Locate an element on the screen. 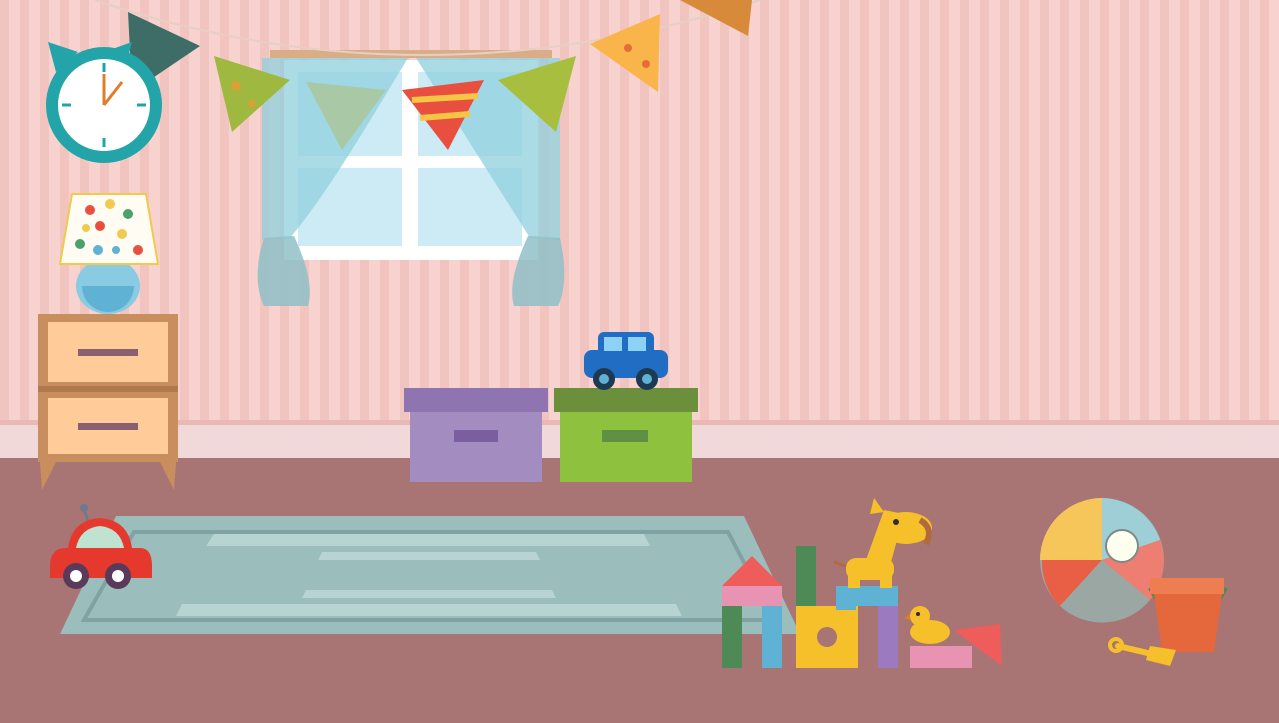 Image resolution: width=1279 pixels, height=723 pixels. storage-box-purple is located at coordinates (476, 435).